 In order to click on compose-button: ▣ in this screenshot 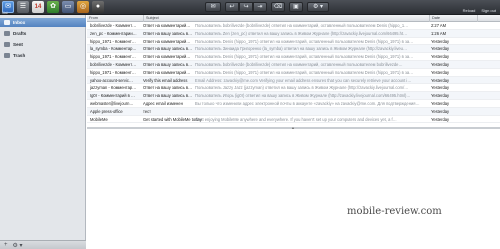, I will do `click(296, 7)`.